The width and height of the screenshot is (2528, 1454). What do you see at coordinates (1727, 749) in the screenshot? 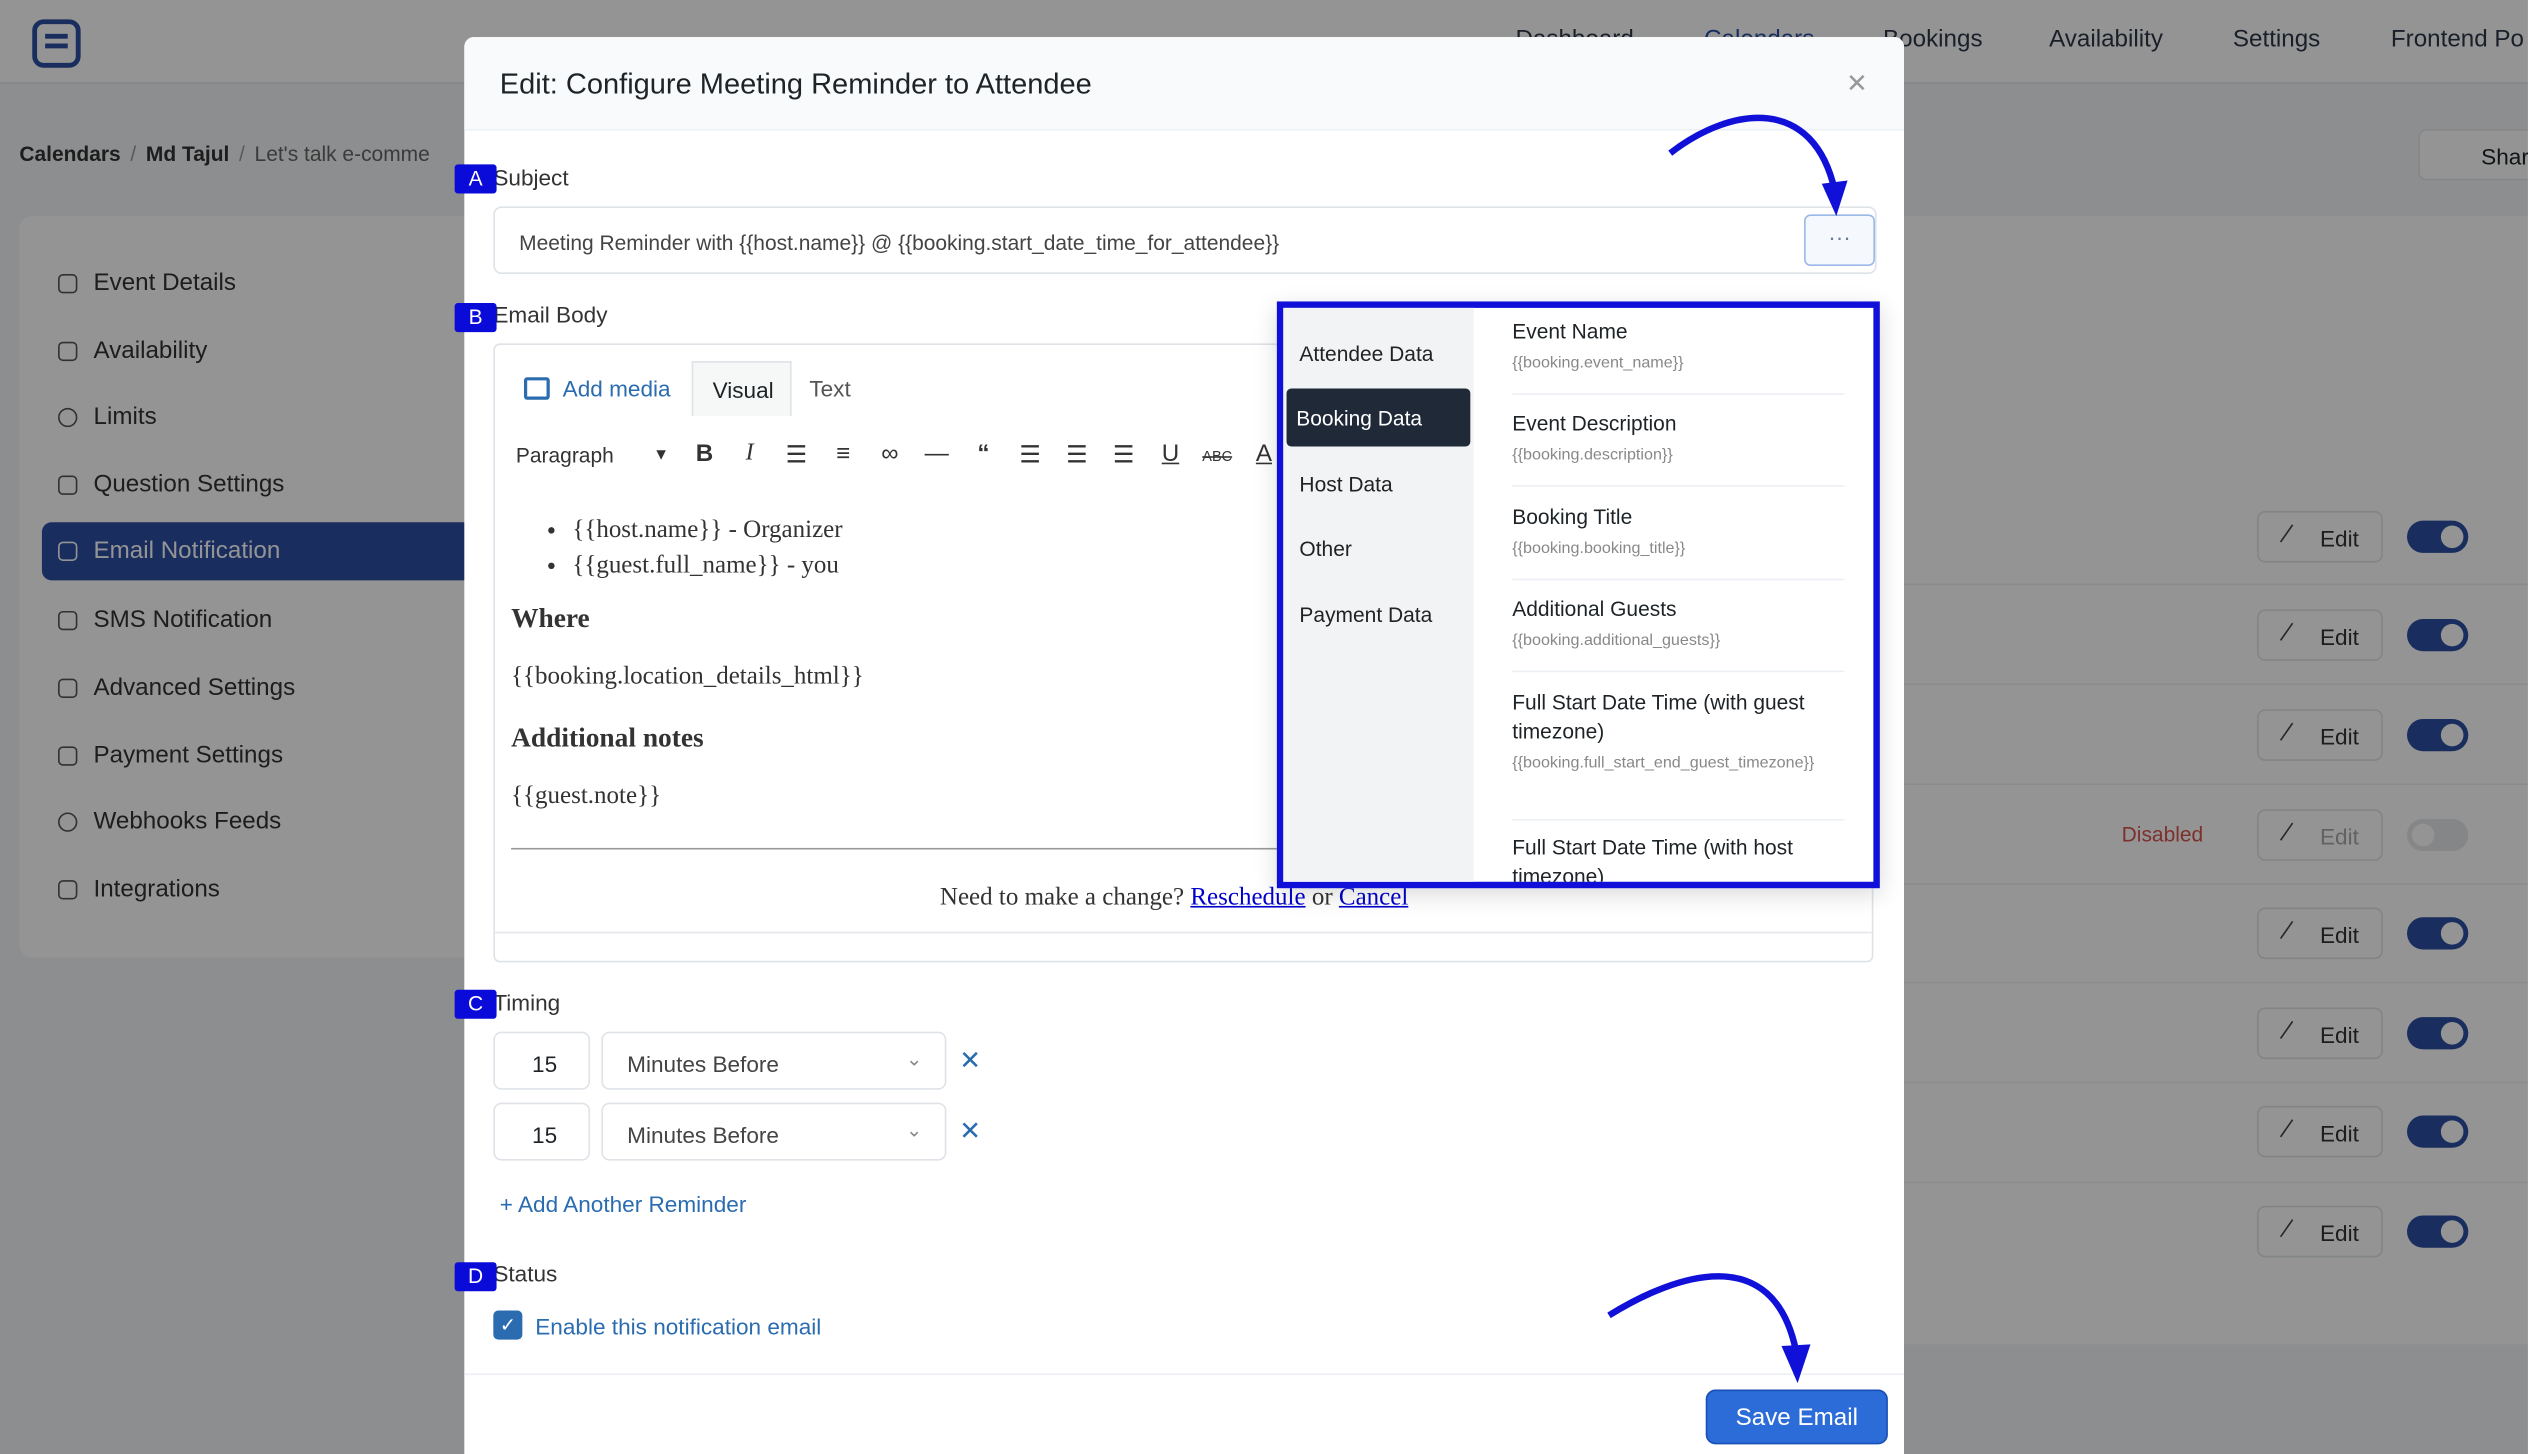
I see `annotation-arrows` at bounding box center [1727, 749].